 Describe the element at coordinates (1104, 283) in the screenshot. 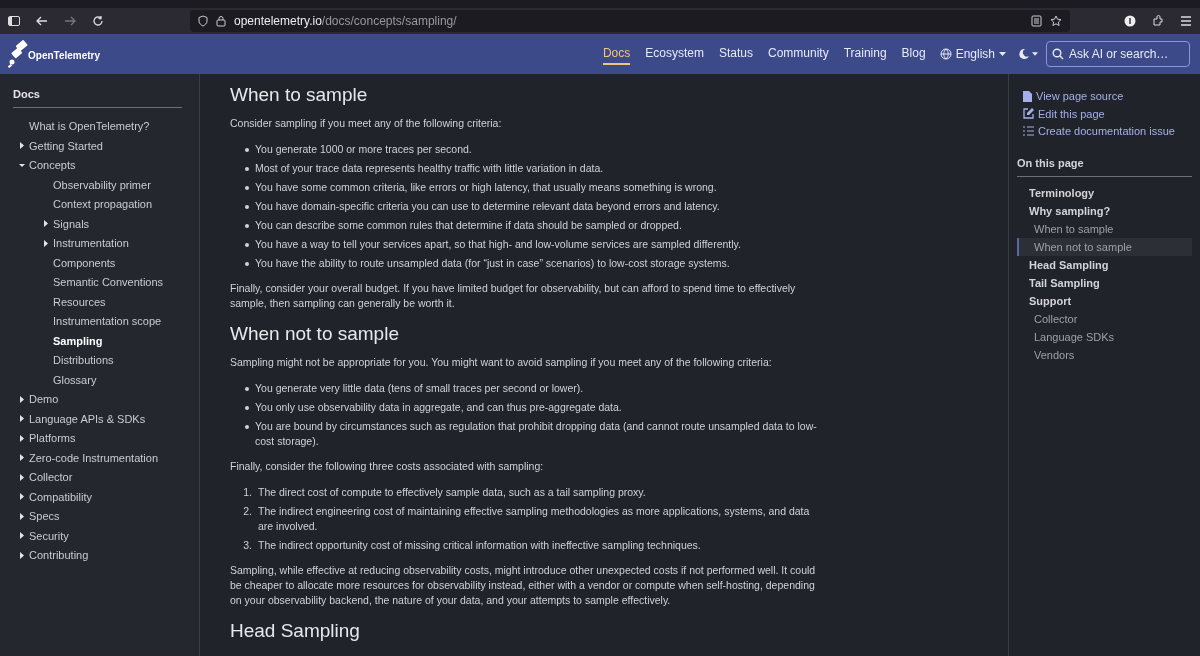

I see `toc-link: Tail Sampling` at that location.